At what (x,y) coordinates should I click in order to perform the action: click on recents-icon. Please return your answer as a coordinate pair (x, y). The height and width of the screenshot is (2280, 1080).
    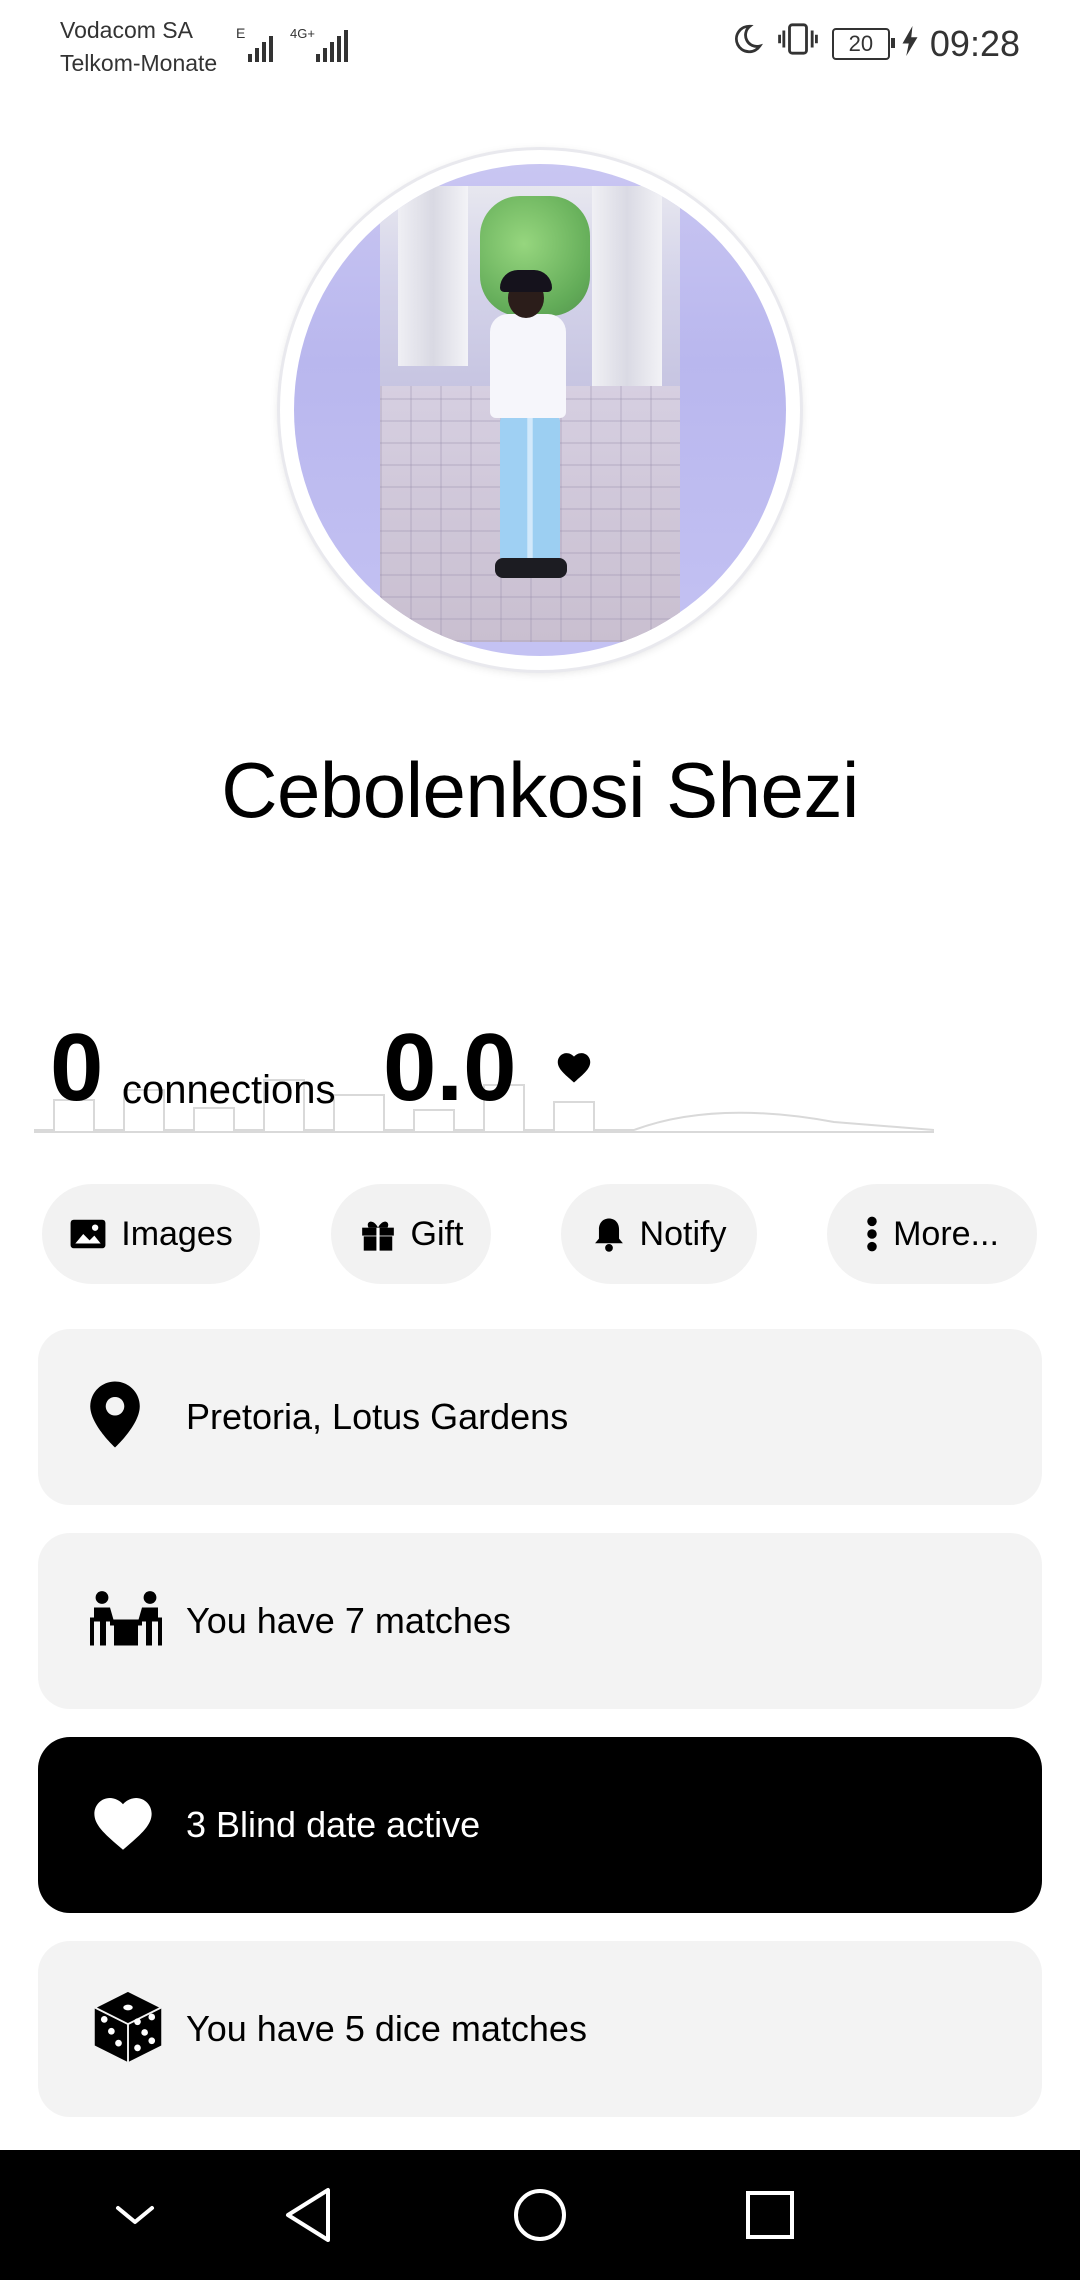
    Looking at the image, I should click on (770, 2217).